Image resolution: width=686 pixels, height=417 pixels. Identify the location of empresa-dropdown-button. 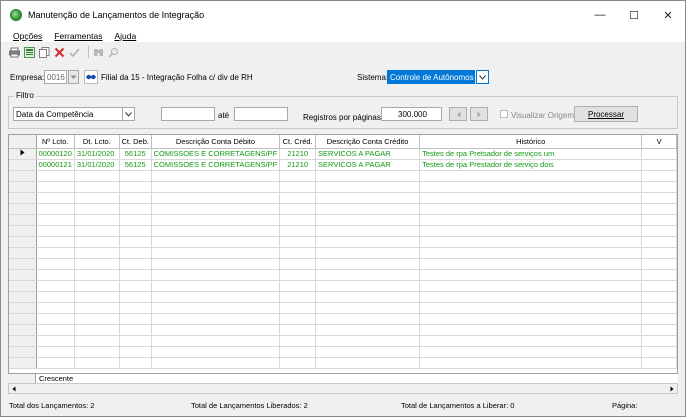
(73, 77).